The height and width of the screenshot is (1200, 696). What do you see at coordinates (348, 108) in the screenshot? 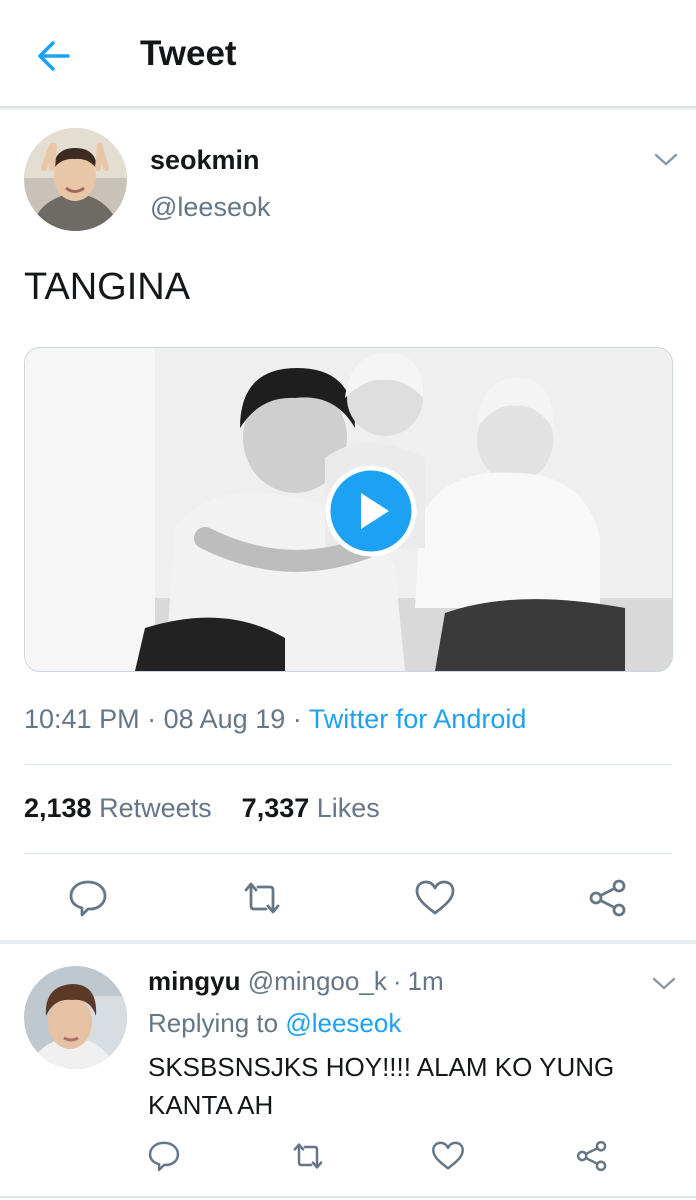
I see `header-divider` at bounding box center [348, 108].